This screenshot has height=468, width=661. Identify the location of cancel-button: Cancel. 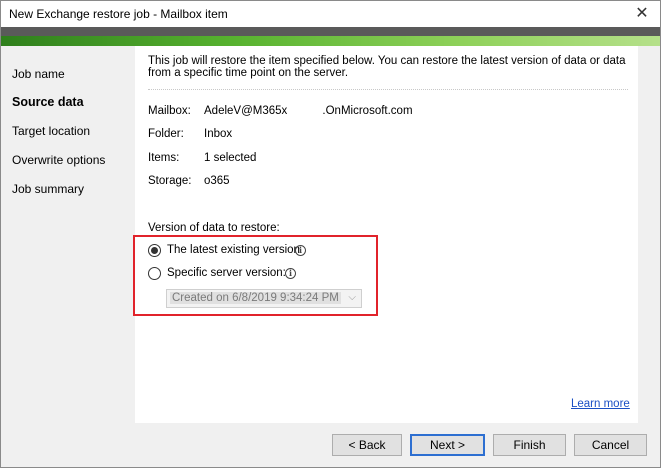
(610, 445).